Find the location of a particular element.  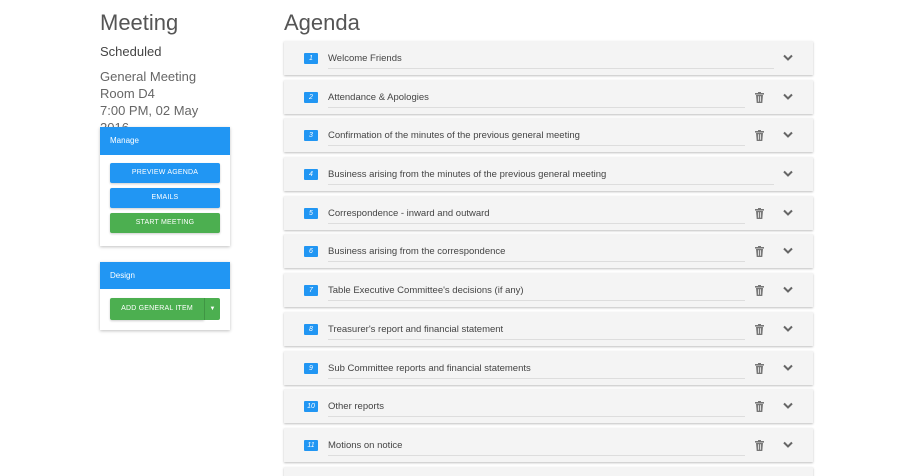

agenda-item: 11 Motions on notice is located at coordinates (548, 444).